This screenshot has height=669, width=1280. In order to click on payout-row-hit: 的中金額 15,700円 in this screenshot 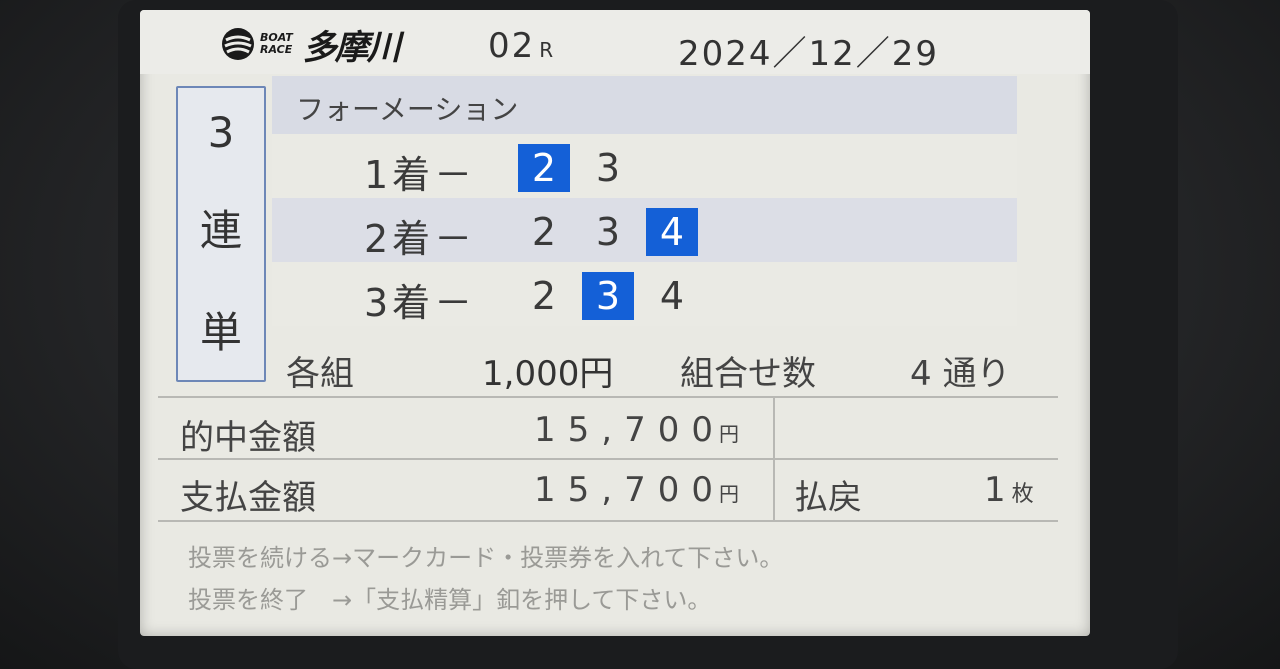, I will do `click(608, 429)`.